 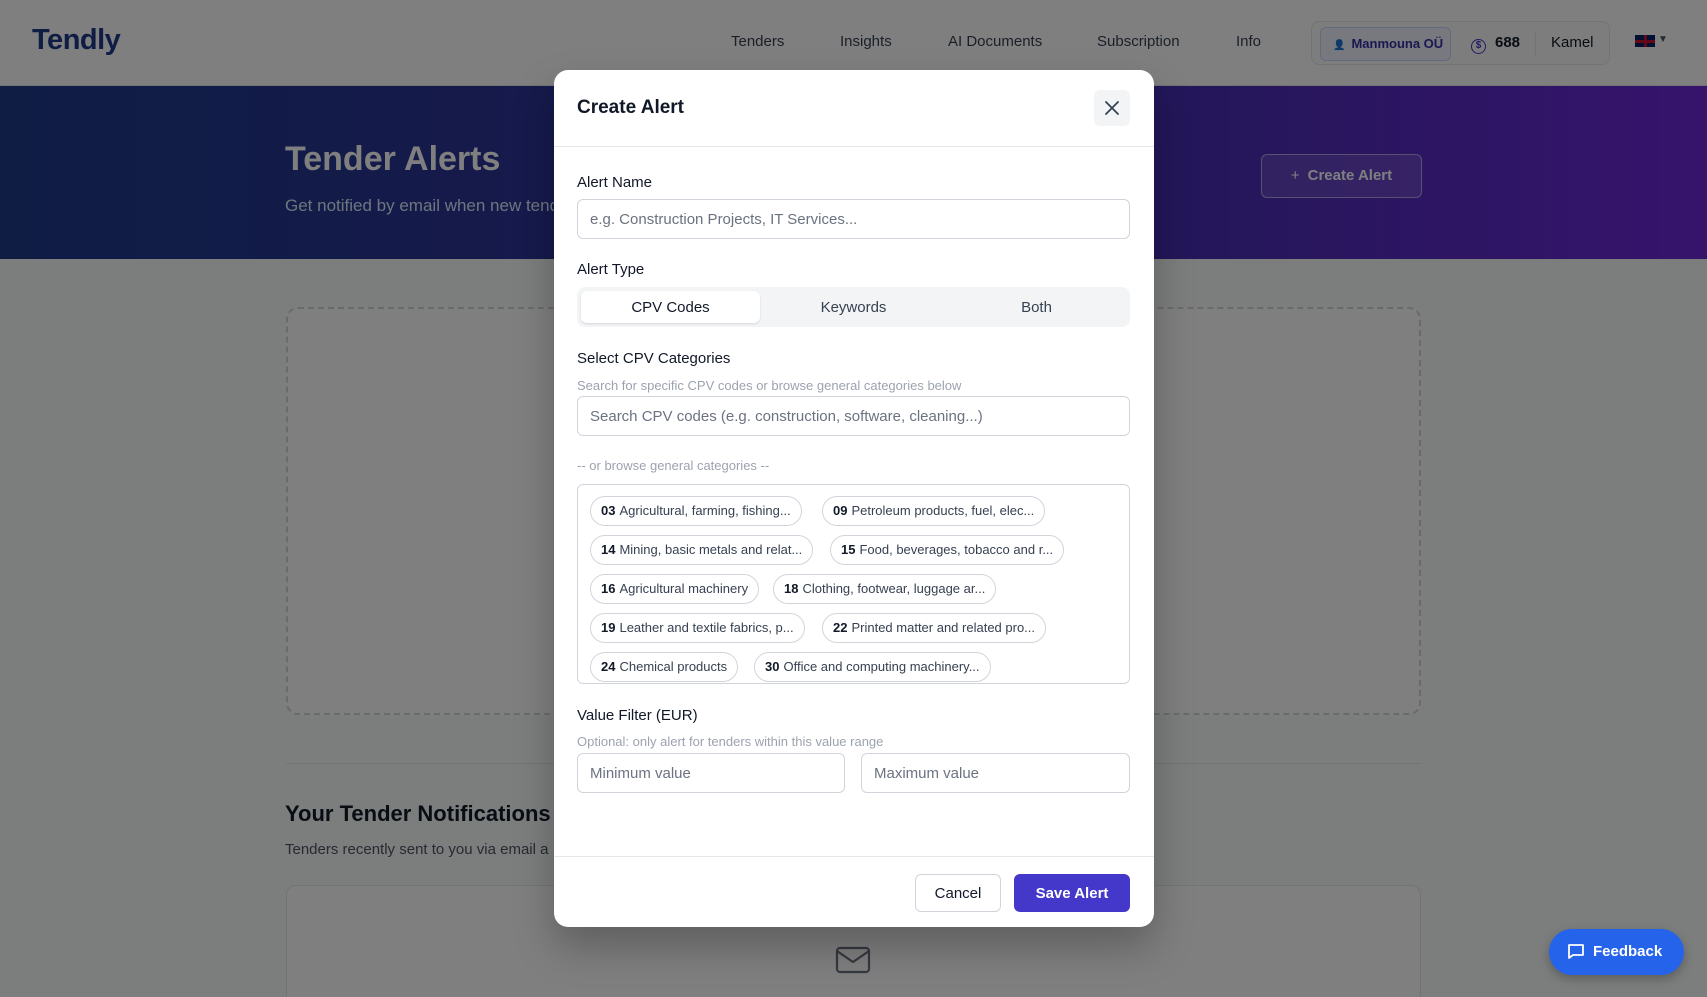 What do you see at coordinates (631, 107) in the screenshot?
I see `modal-title: Create Alert` at bounding box center [631, 107].